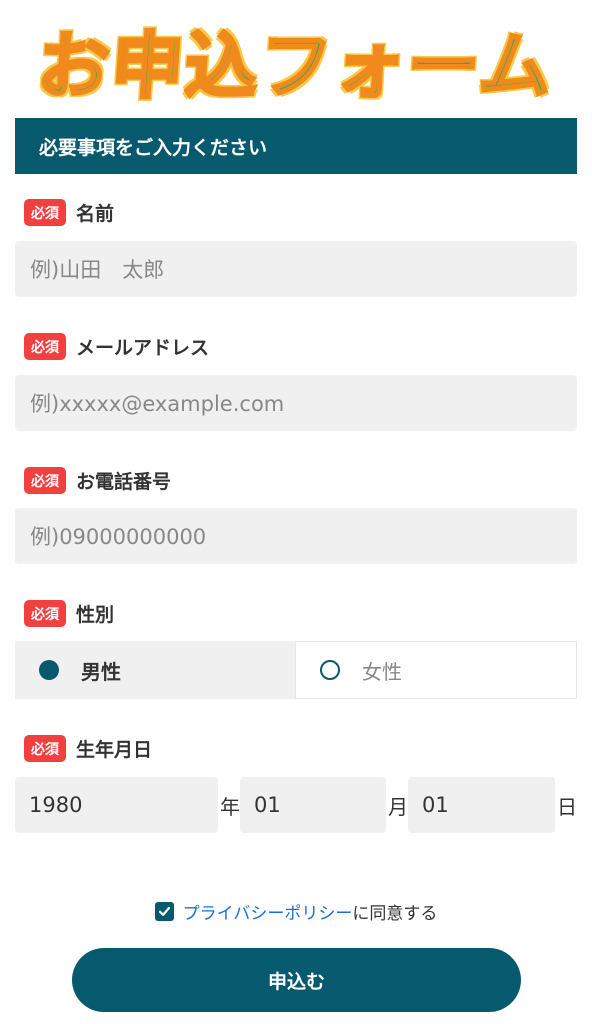  Describe the element at coordinates (398, 806) in the screenshot. I see `month-unit: 月` at that location.